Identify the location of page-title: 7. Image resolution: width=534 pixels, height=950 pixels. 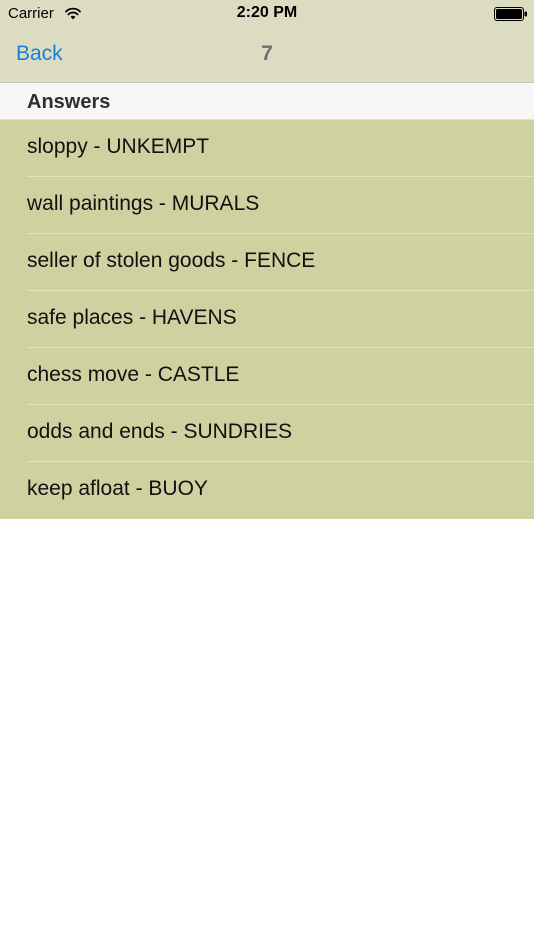
(267, 53).